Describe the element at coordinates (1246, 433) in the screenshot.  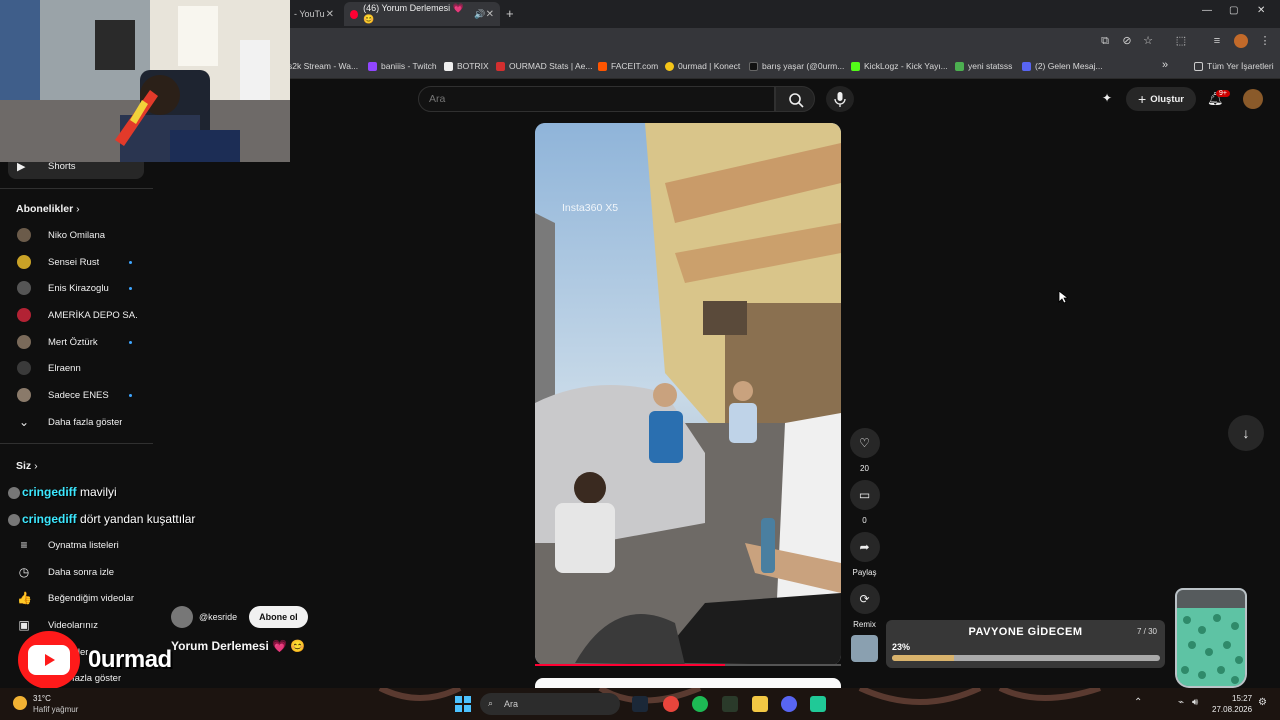
I see `next-video-button: ↓` at that location.